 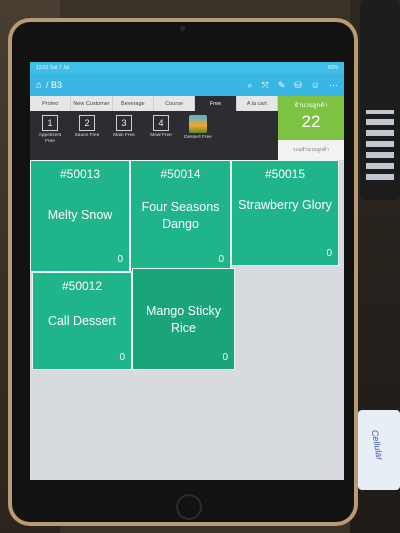 What do you see at coordinates (298, 85) in the screenshot?
I see `cart-icon: ⛁` at bounding box center [298, 85].